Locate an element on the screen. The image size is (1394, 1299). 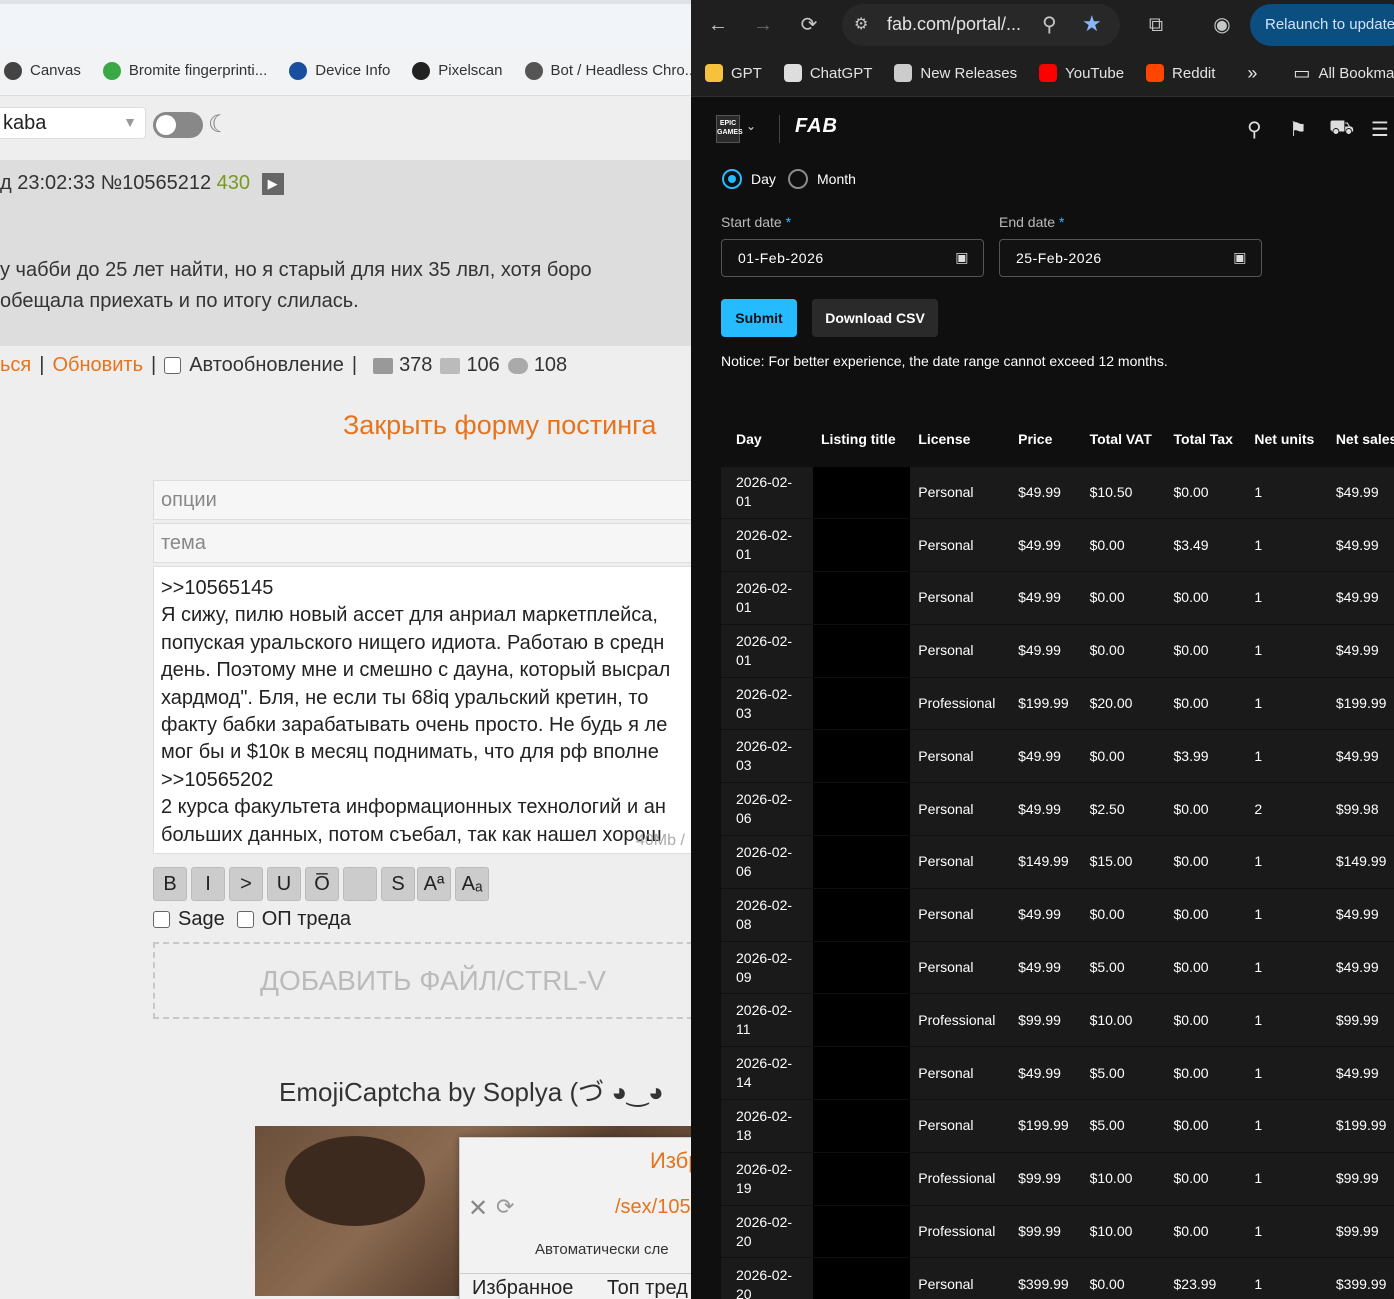
radio-month is located at coordinates (798, 179).